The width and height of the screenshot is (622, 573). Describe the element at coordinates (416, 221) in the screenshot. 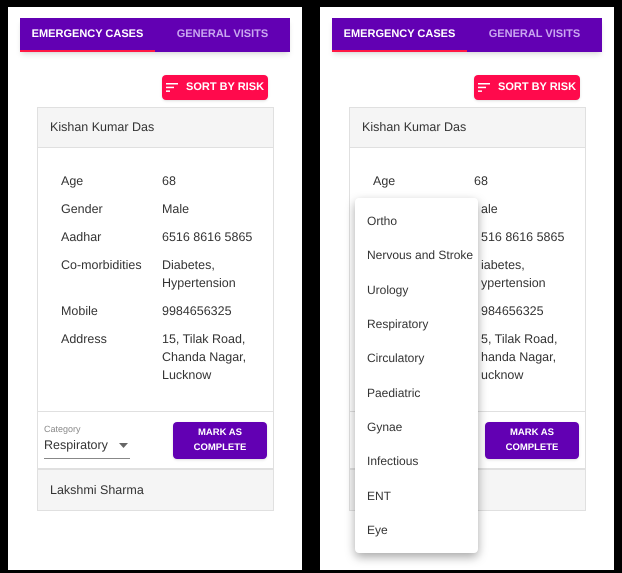

I see `menu-item: Ortho` at that location.